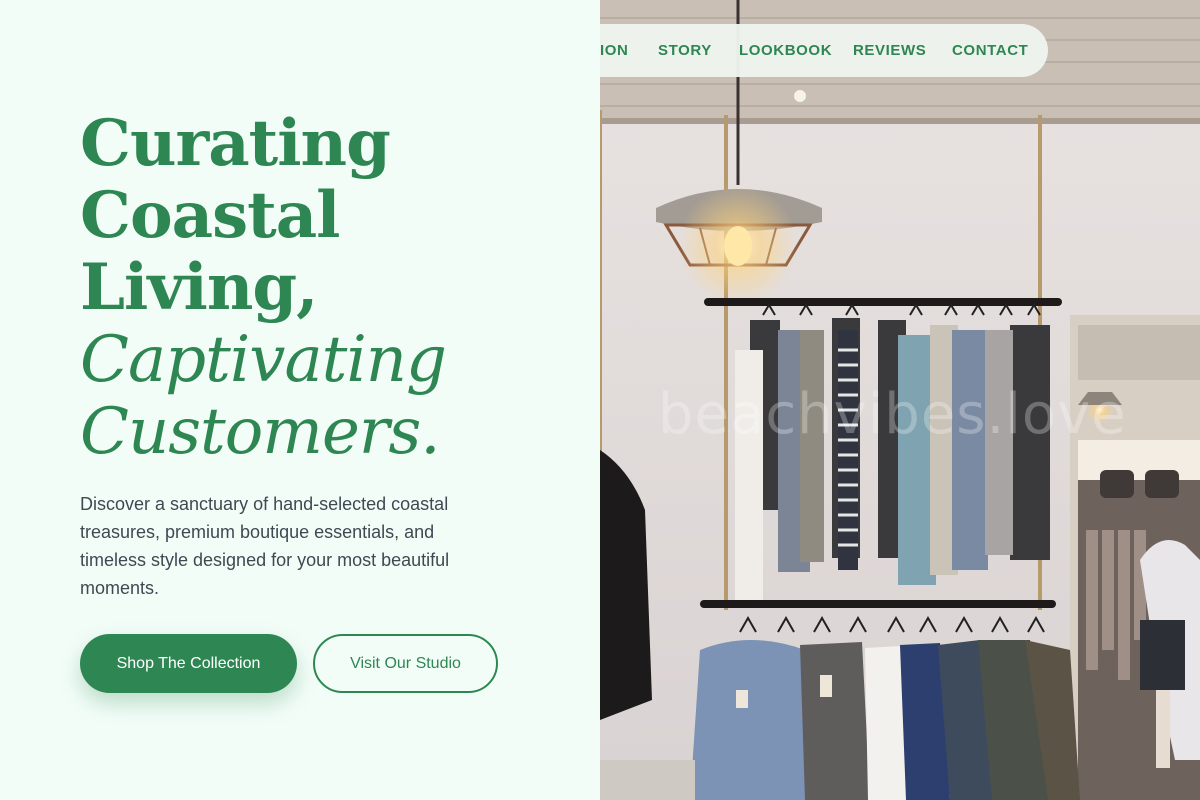 The width and height of the screenshot is (1200, 800). Describe the element at coordinates (785, 50) in the screenshot. I see `nav-item-lookbook: LOOKBOOK` at that location.